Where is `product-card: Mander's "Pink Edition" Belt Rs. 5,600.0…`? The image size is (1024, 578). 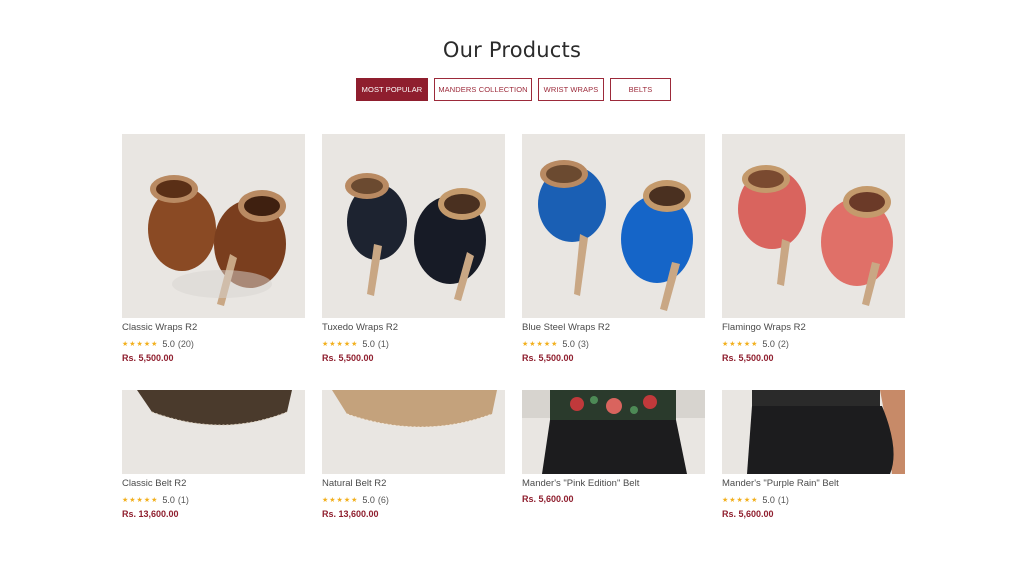 product-card: Mander's "Pink Edition" Belt Rs. 5,600.0… is located at coordinates (613, 447).